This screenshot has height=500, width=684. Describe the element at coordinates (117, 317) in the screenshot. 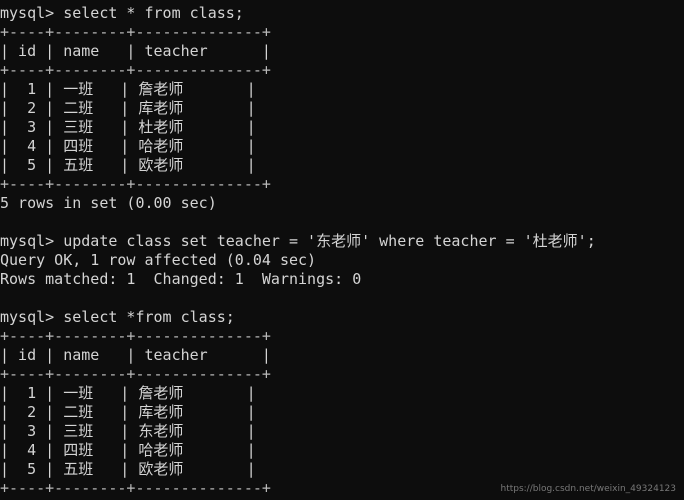

I see `terminal-line: mysql> select *from class;` at that location.